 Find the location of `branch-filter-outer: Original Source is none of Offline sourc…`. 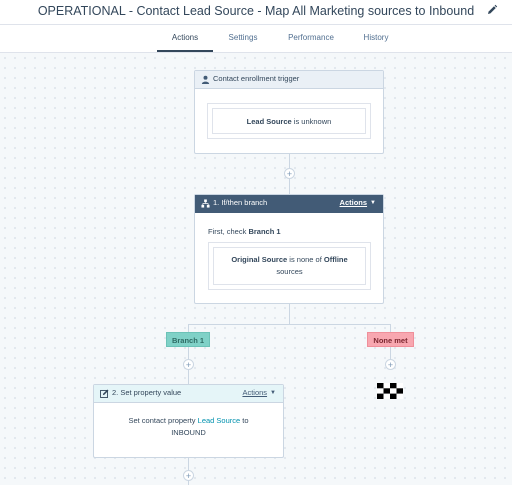

branch-filter-outer: Original Source is none of Offline sourc… is located at coordinates (289, 266).